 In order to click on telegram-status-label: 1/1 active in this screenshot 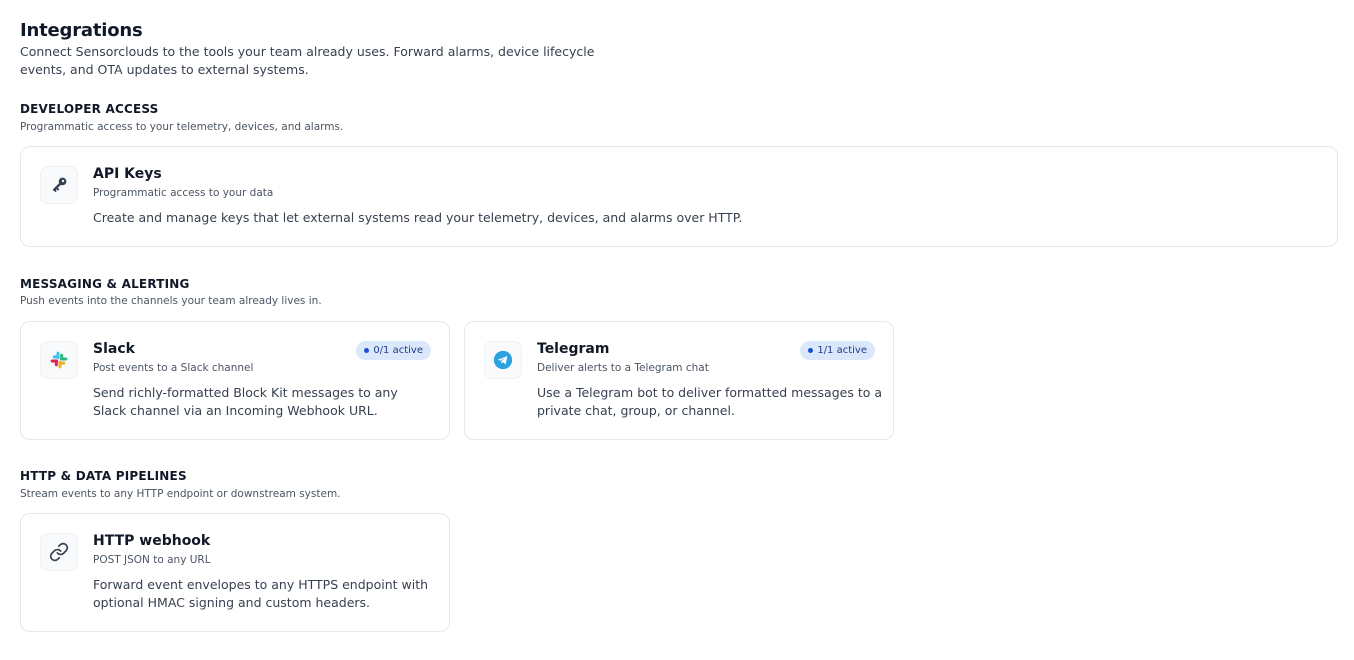, I will do `click(842, 350)`.